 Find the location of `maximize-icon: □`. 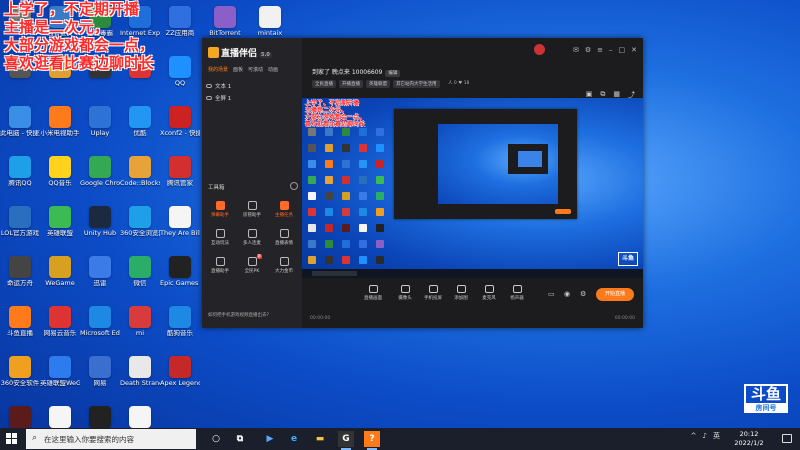

maximize-icon: □ is located at coordinates (622, 50).